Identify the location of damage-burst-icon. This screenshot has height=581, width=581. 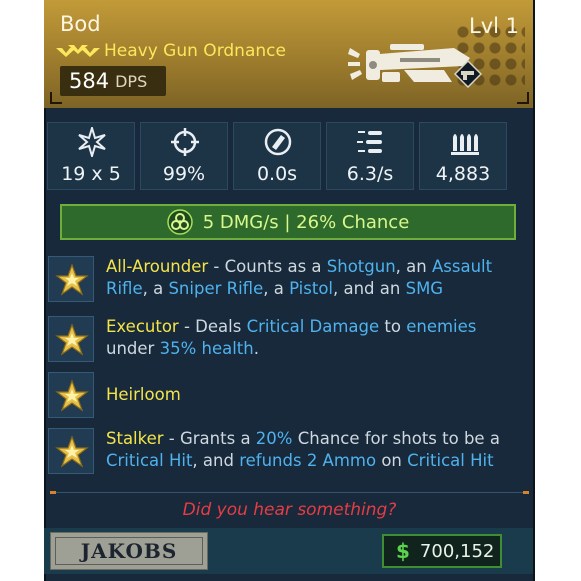
(92, 142).